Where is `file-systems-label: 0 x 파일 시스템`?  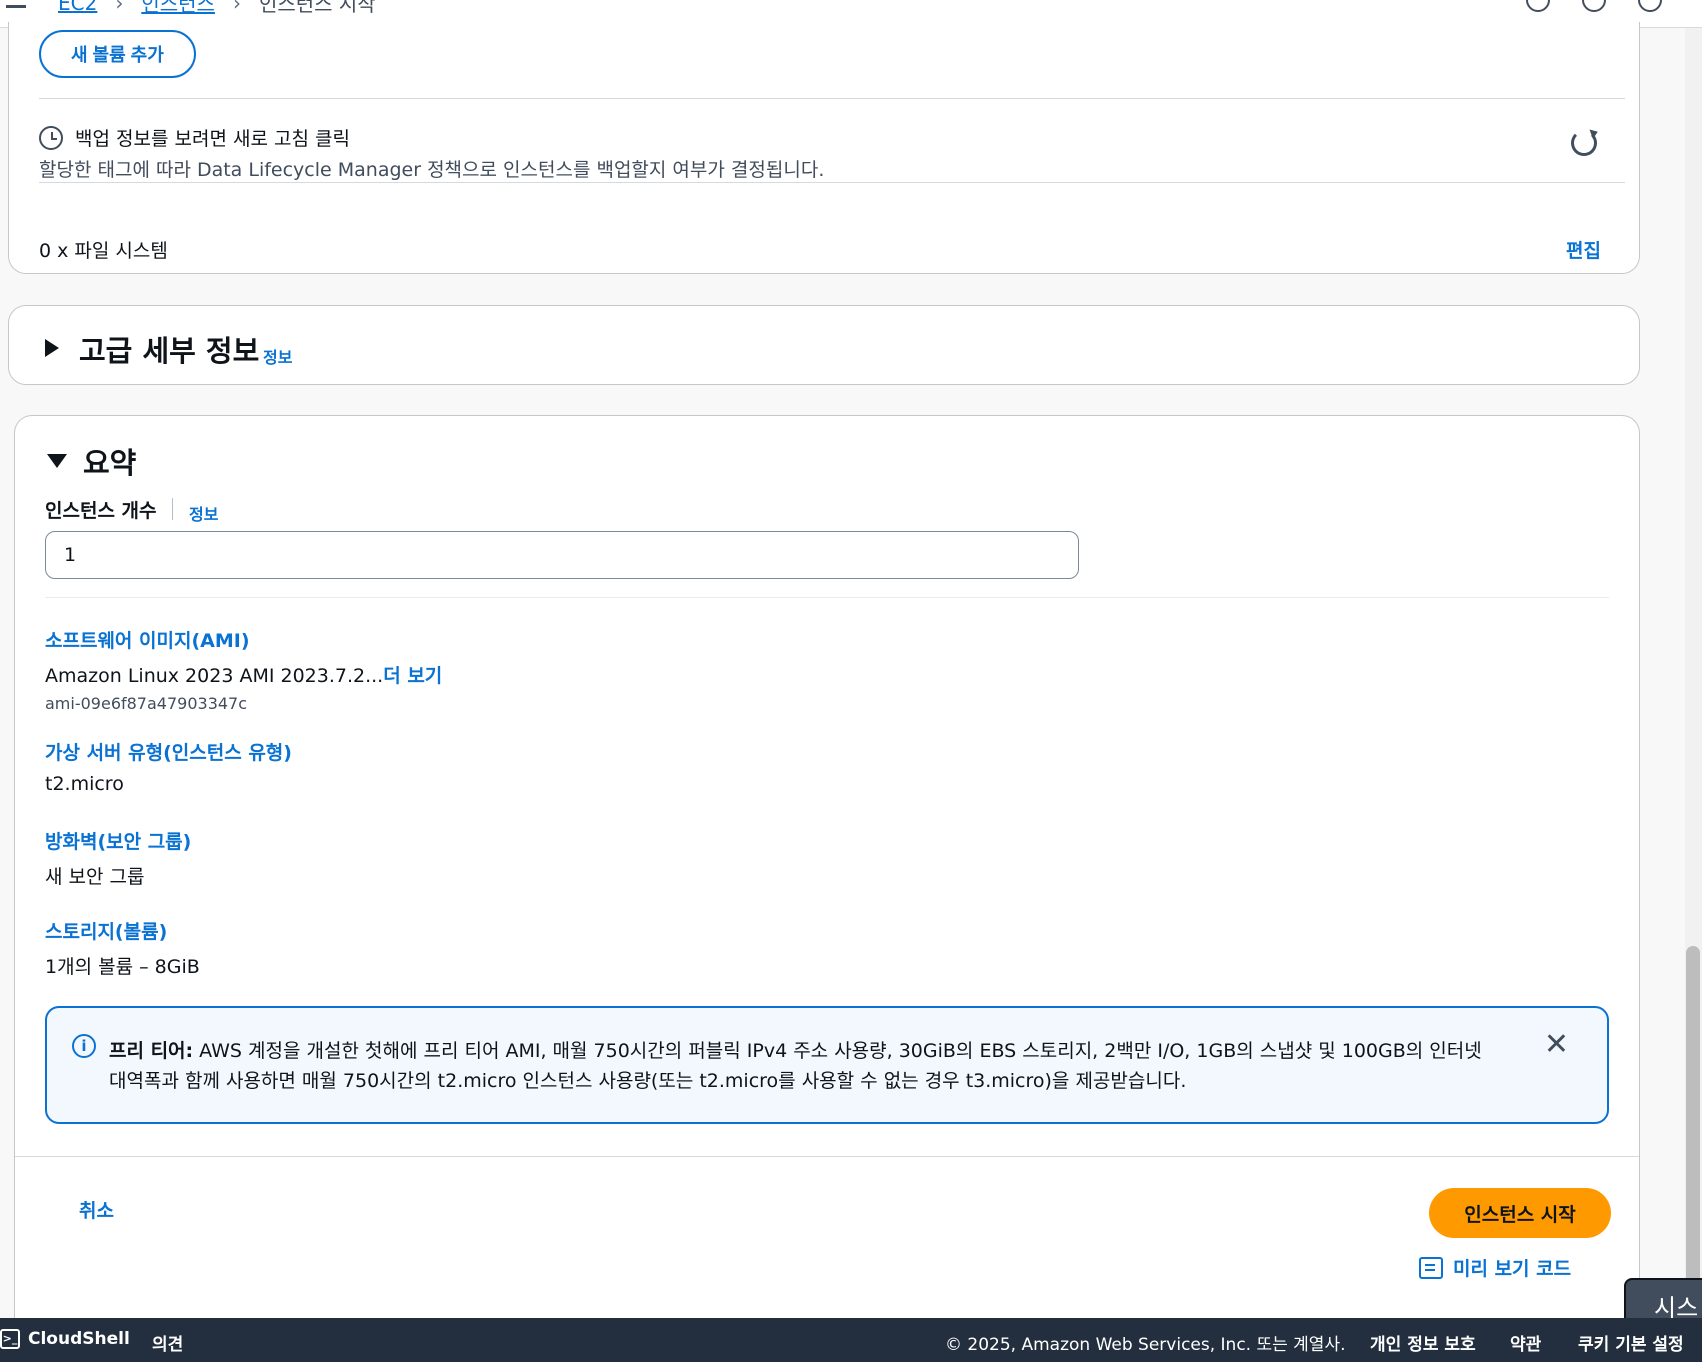 file-systems-label: 0 x 파일 시스템 is located at coordinates (103, 251).